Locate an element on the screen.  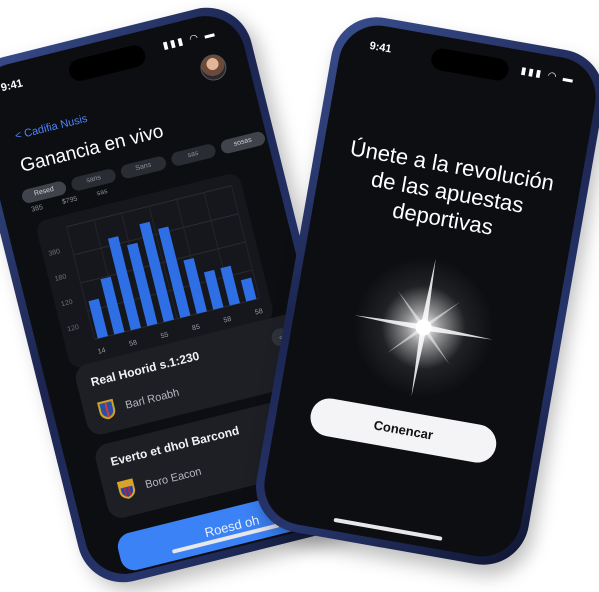
tab-2: Sans is located at coordinates (143, 167).